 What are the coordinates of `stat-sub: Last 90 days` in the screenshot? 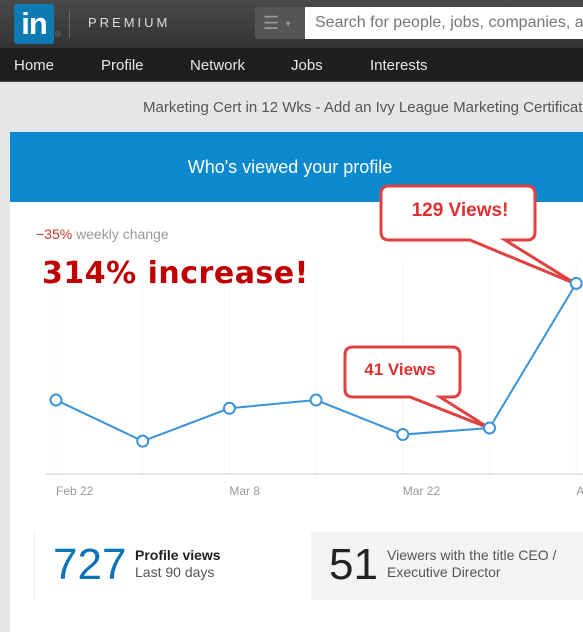 It's located at (175, 572).